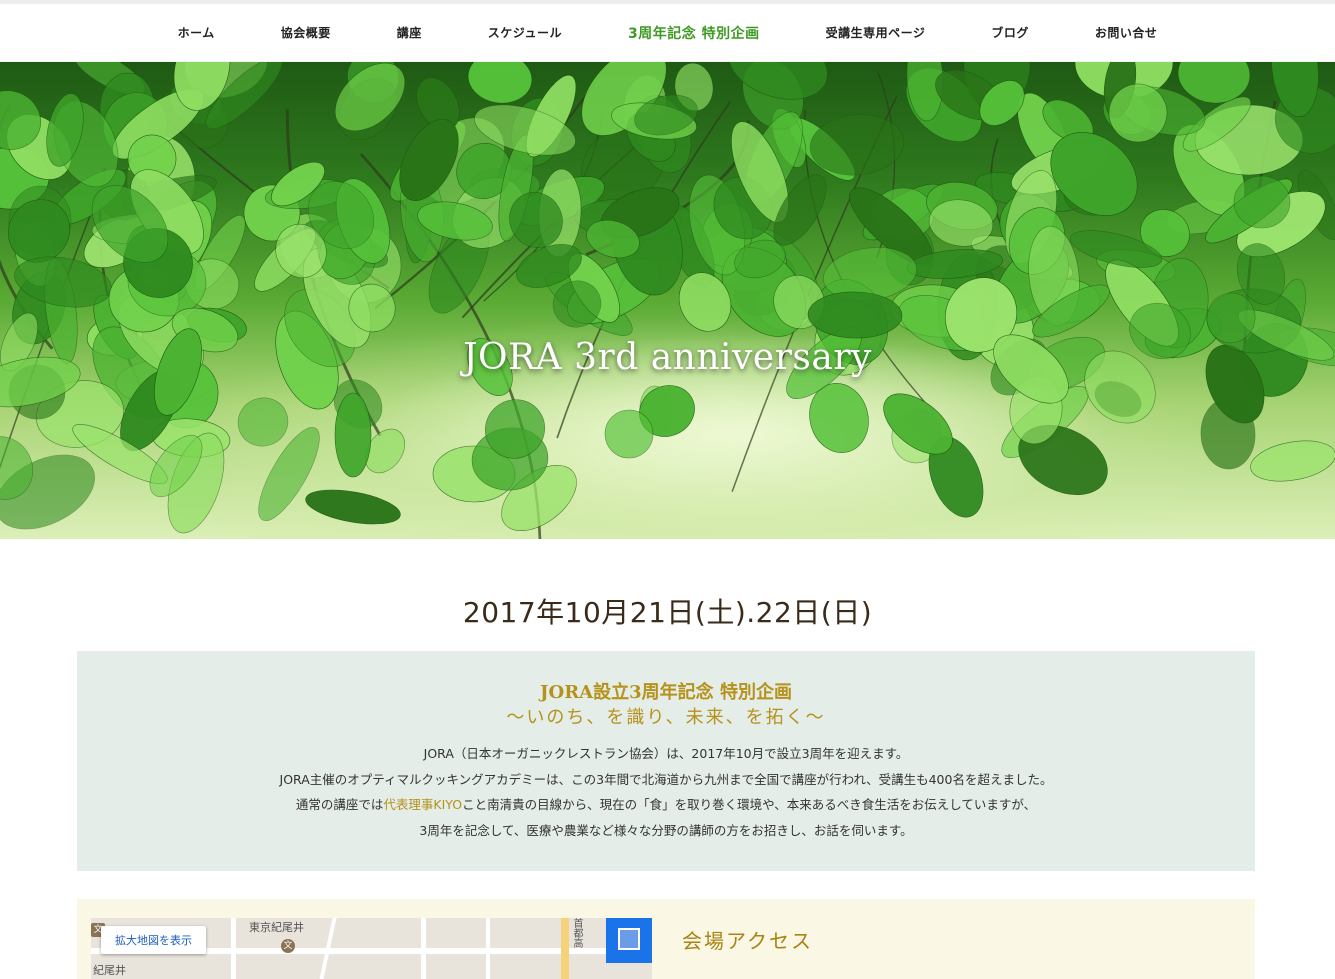 The image size is (1335, 979). I want to click on intro-paragraph-4: 3周年を記念して、医療や農業など様々な分野の講師の方をお招きし、お話を伺います。, so click(666, 830).